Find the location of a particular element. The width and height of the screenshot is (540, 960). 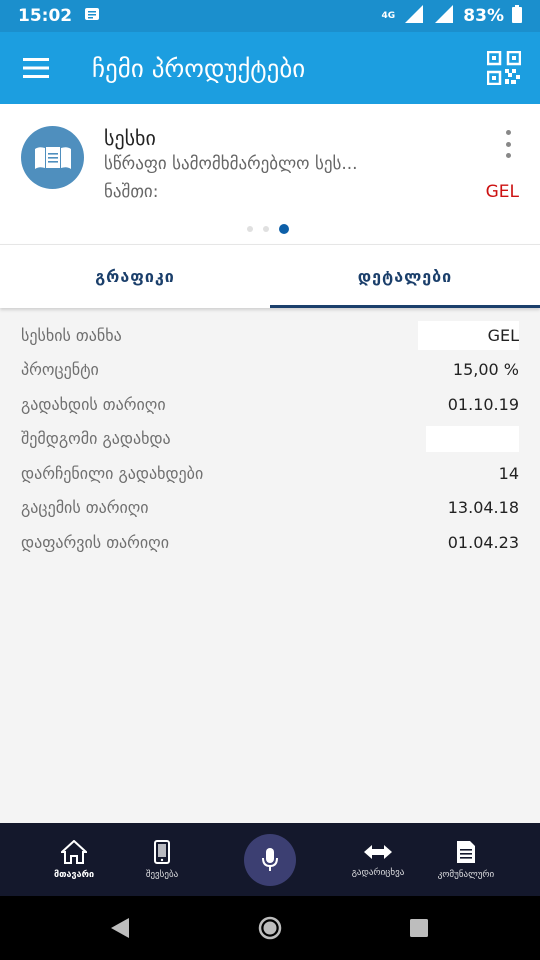

bottom-nav: მთავარი შევსება გადარიცხვა კომუნალური is located at coordinates (270, 859).